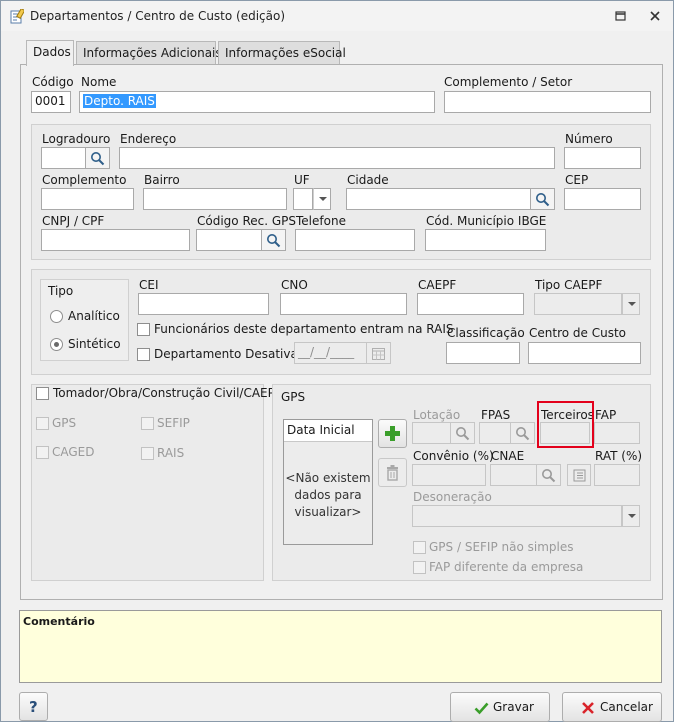 The image size is (674, 722). What do you see at coordinates (282, 53) in the screenshot?
I see `tab-informacoes-esocial: Informações eSocial` at bounding box center [282, 53].